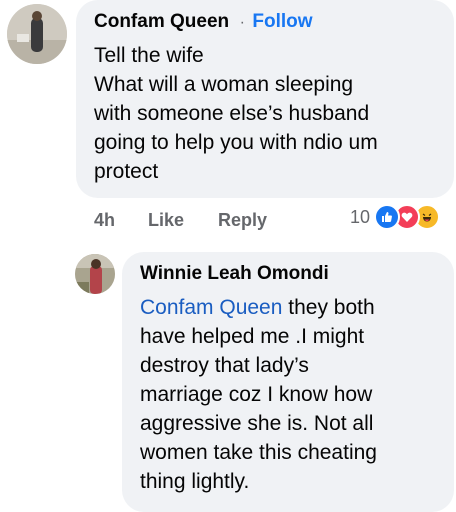  Describe the element at coordinates (224, 84) in the screenshot. I see `comment-line: What will a woman sleeping` at that location.